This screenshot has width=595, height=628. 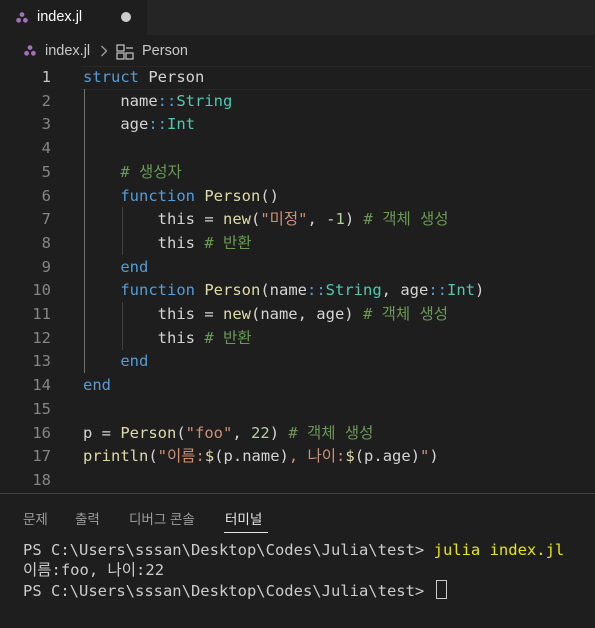 I want to click on code-text: struct Person, so click(x=143, y=78).